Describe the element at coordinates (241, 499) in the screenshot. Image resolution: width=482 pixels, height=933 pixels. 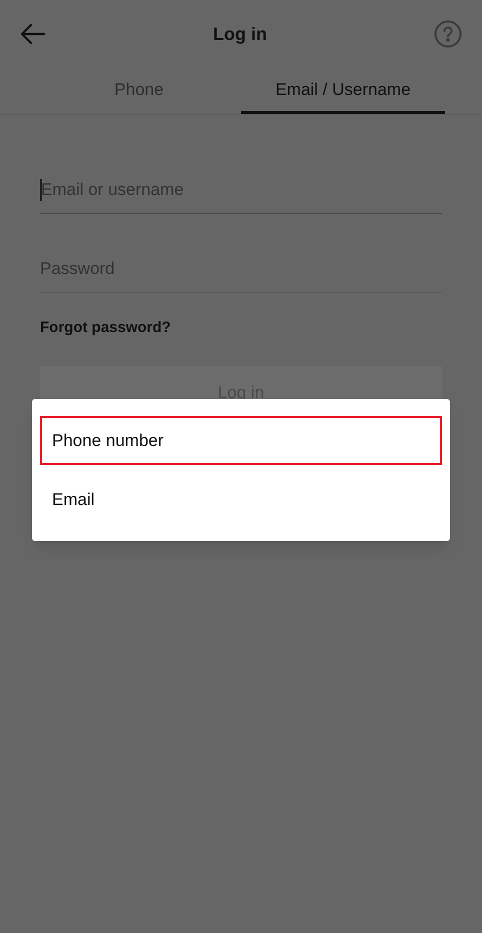
I see `menu-item: Email` at that location.